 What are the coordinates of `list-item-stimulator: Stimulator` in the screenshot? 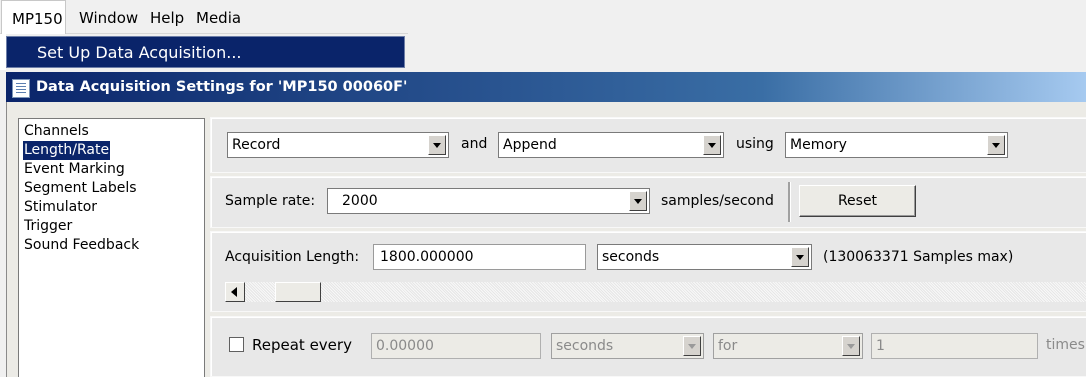 It's located at (60, 207).